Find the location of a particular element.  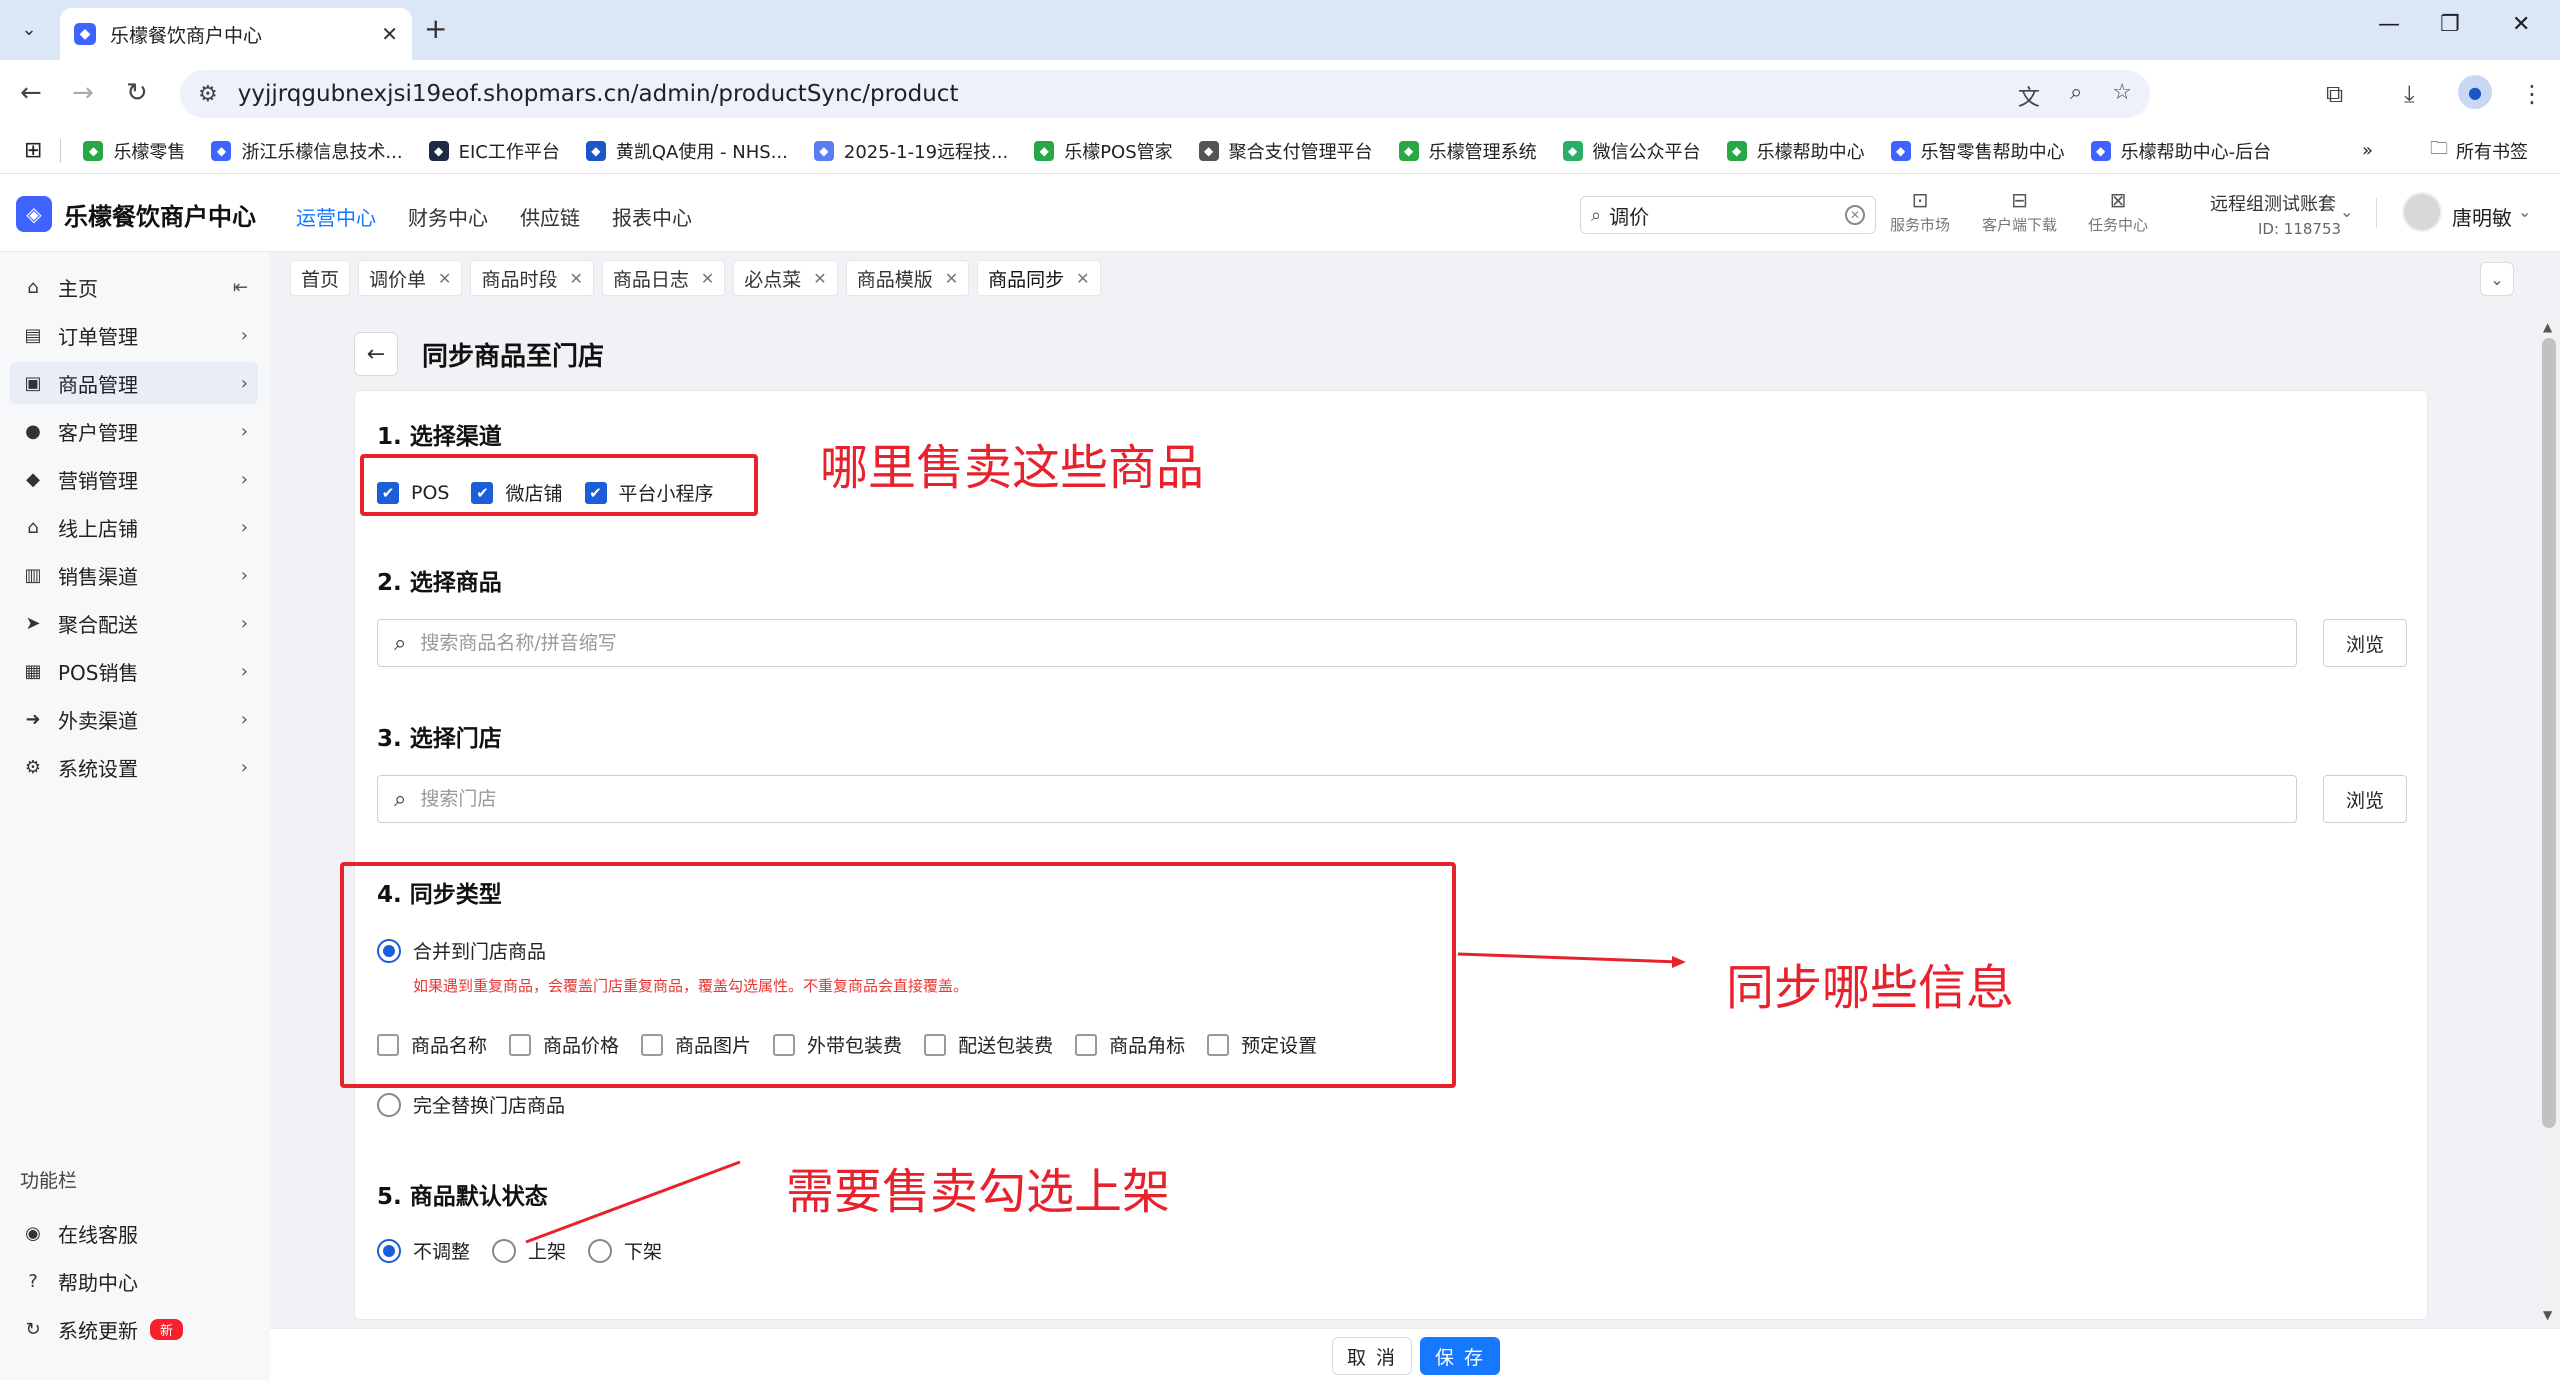

status-on-shelf-radio: 上架 is located at coordinates (529, 1250).